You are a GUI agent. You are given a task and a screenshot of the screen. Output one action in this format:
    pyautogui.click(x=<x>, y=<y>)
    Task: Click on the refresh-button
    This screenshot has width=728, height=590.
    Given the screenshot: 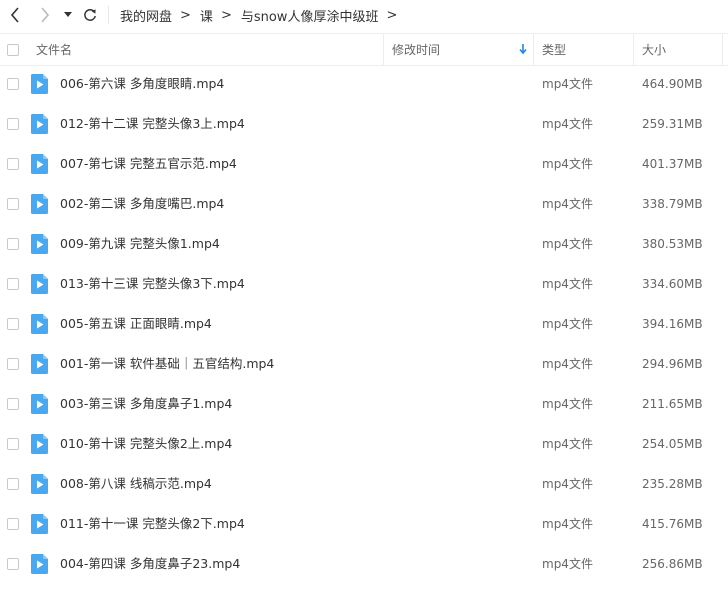 What is the action you would take?
    pyautogui.click(x=90, y=15)
    